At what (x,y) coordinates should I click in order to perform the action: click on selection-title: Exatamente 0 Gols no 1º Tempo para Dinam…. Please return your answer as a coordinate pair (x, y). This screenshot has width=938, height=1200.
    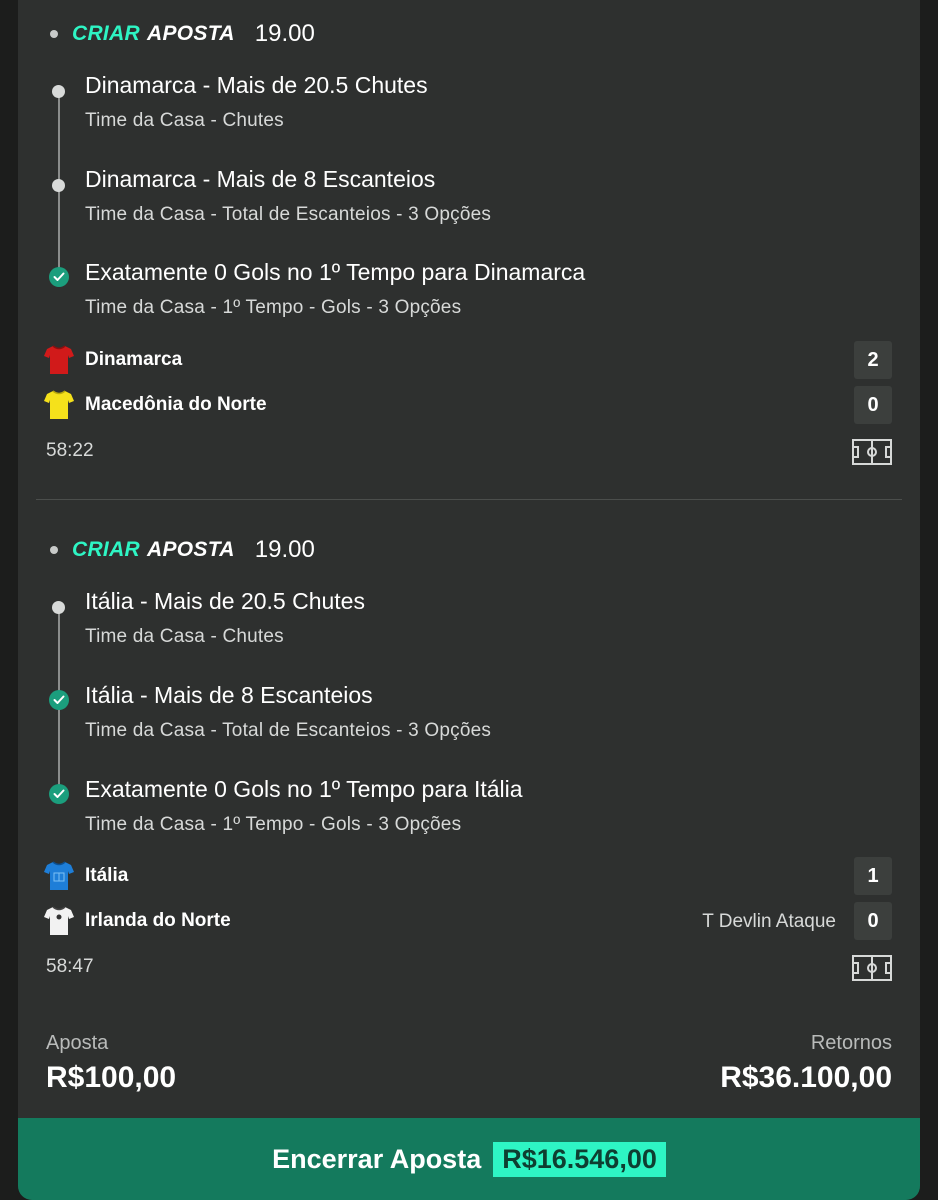
    Looking at the image, I should click on (335, 272).